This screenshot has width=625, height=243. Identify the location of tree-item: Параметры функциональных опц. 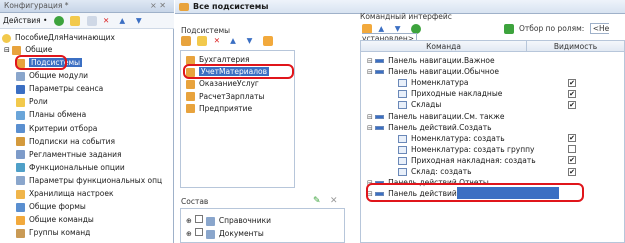
(89, 180).